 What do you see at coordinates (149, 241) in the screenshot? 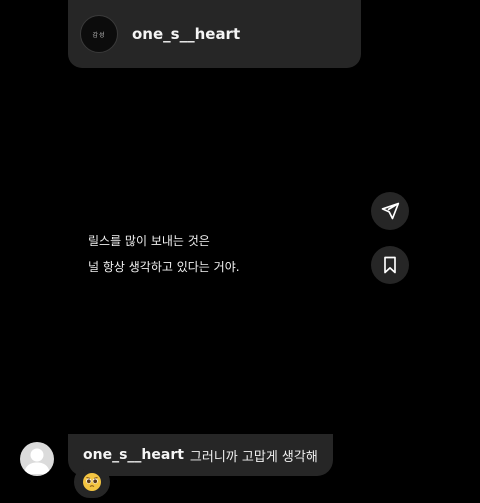
I see `caption-line: 릴스를 많이 보내는 것은` at bounding box center [149, 241].